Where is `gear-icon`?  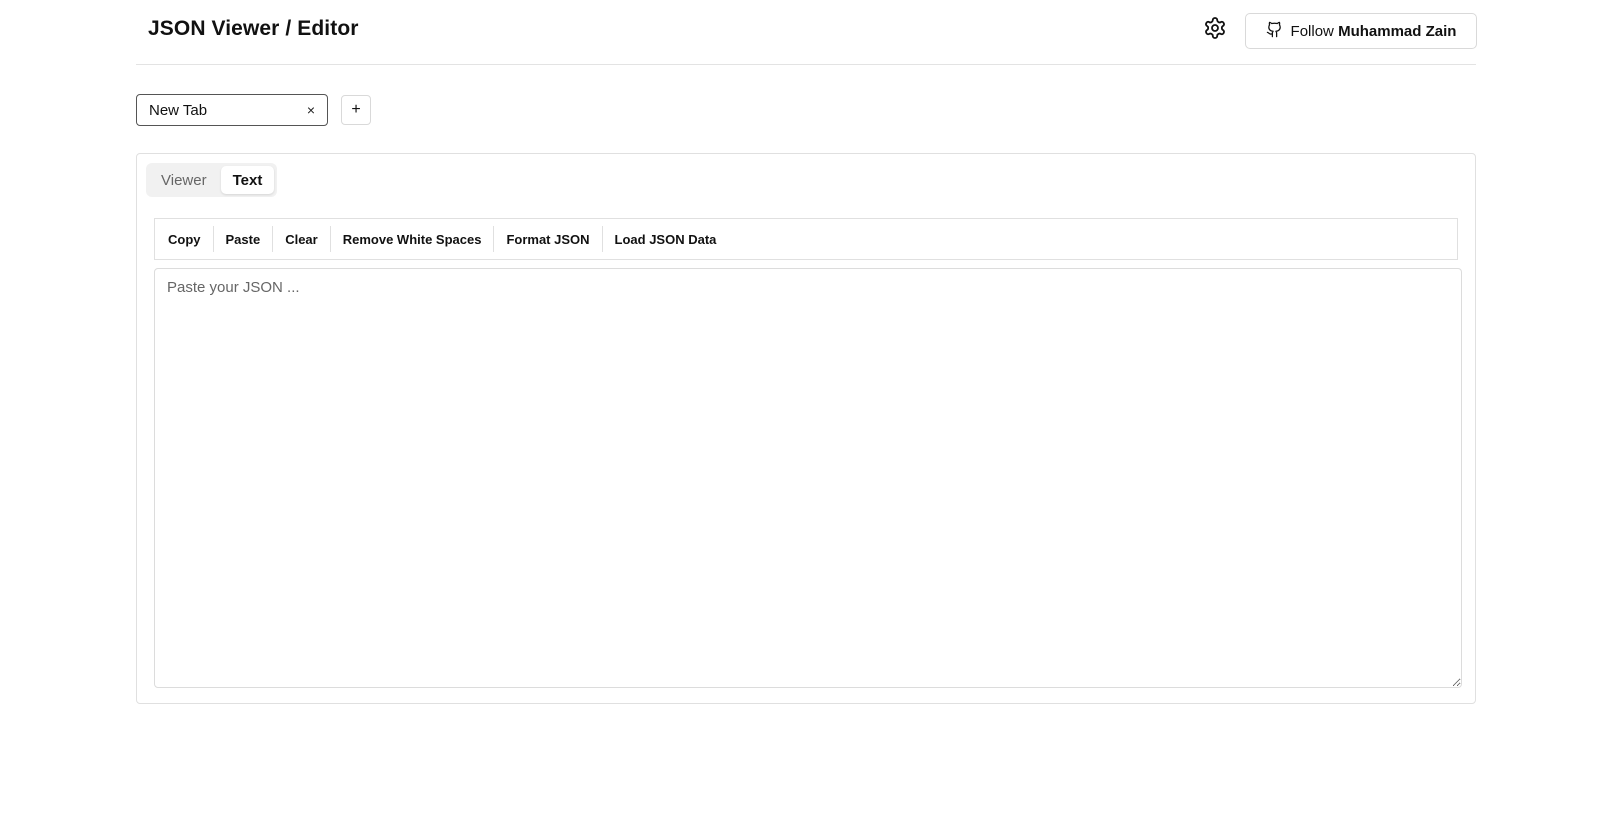
gear-icon is located at coordinates (1215, 30).